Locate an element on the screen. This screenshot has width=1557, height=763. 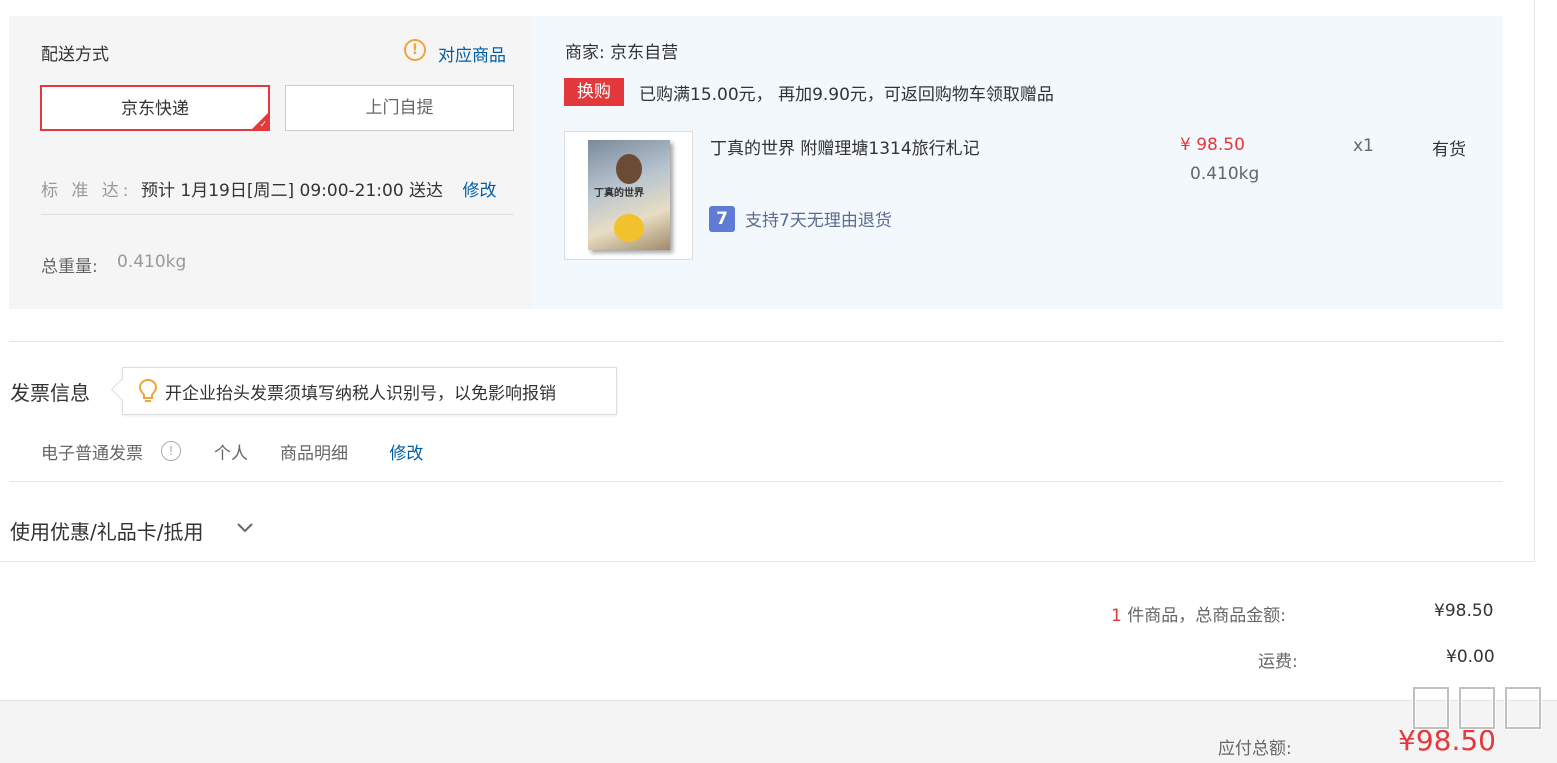
coupon-toggle: 使用优惠/礼品卡/抵用 is located at coordinates (106, 530).